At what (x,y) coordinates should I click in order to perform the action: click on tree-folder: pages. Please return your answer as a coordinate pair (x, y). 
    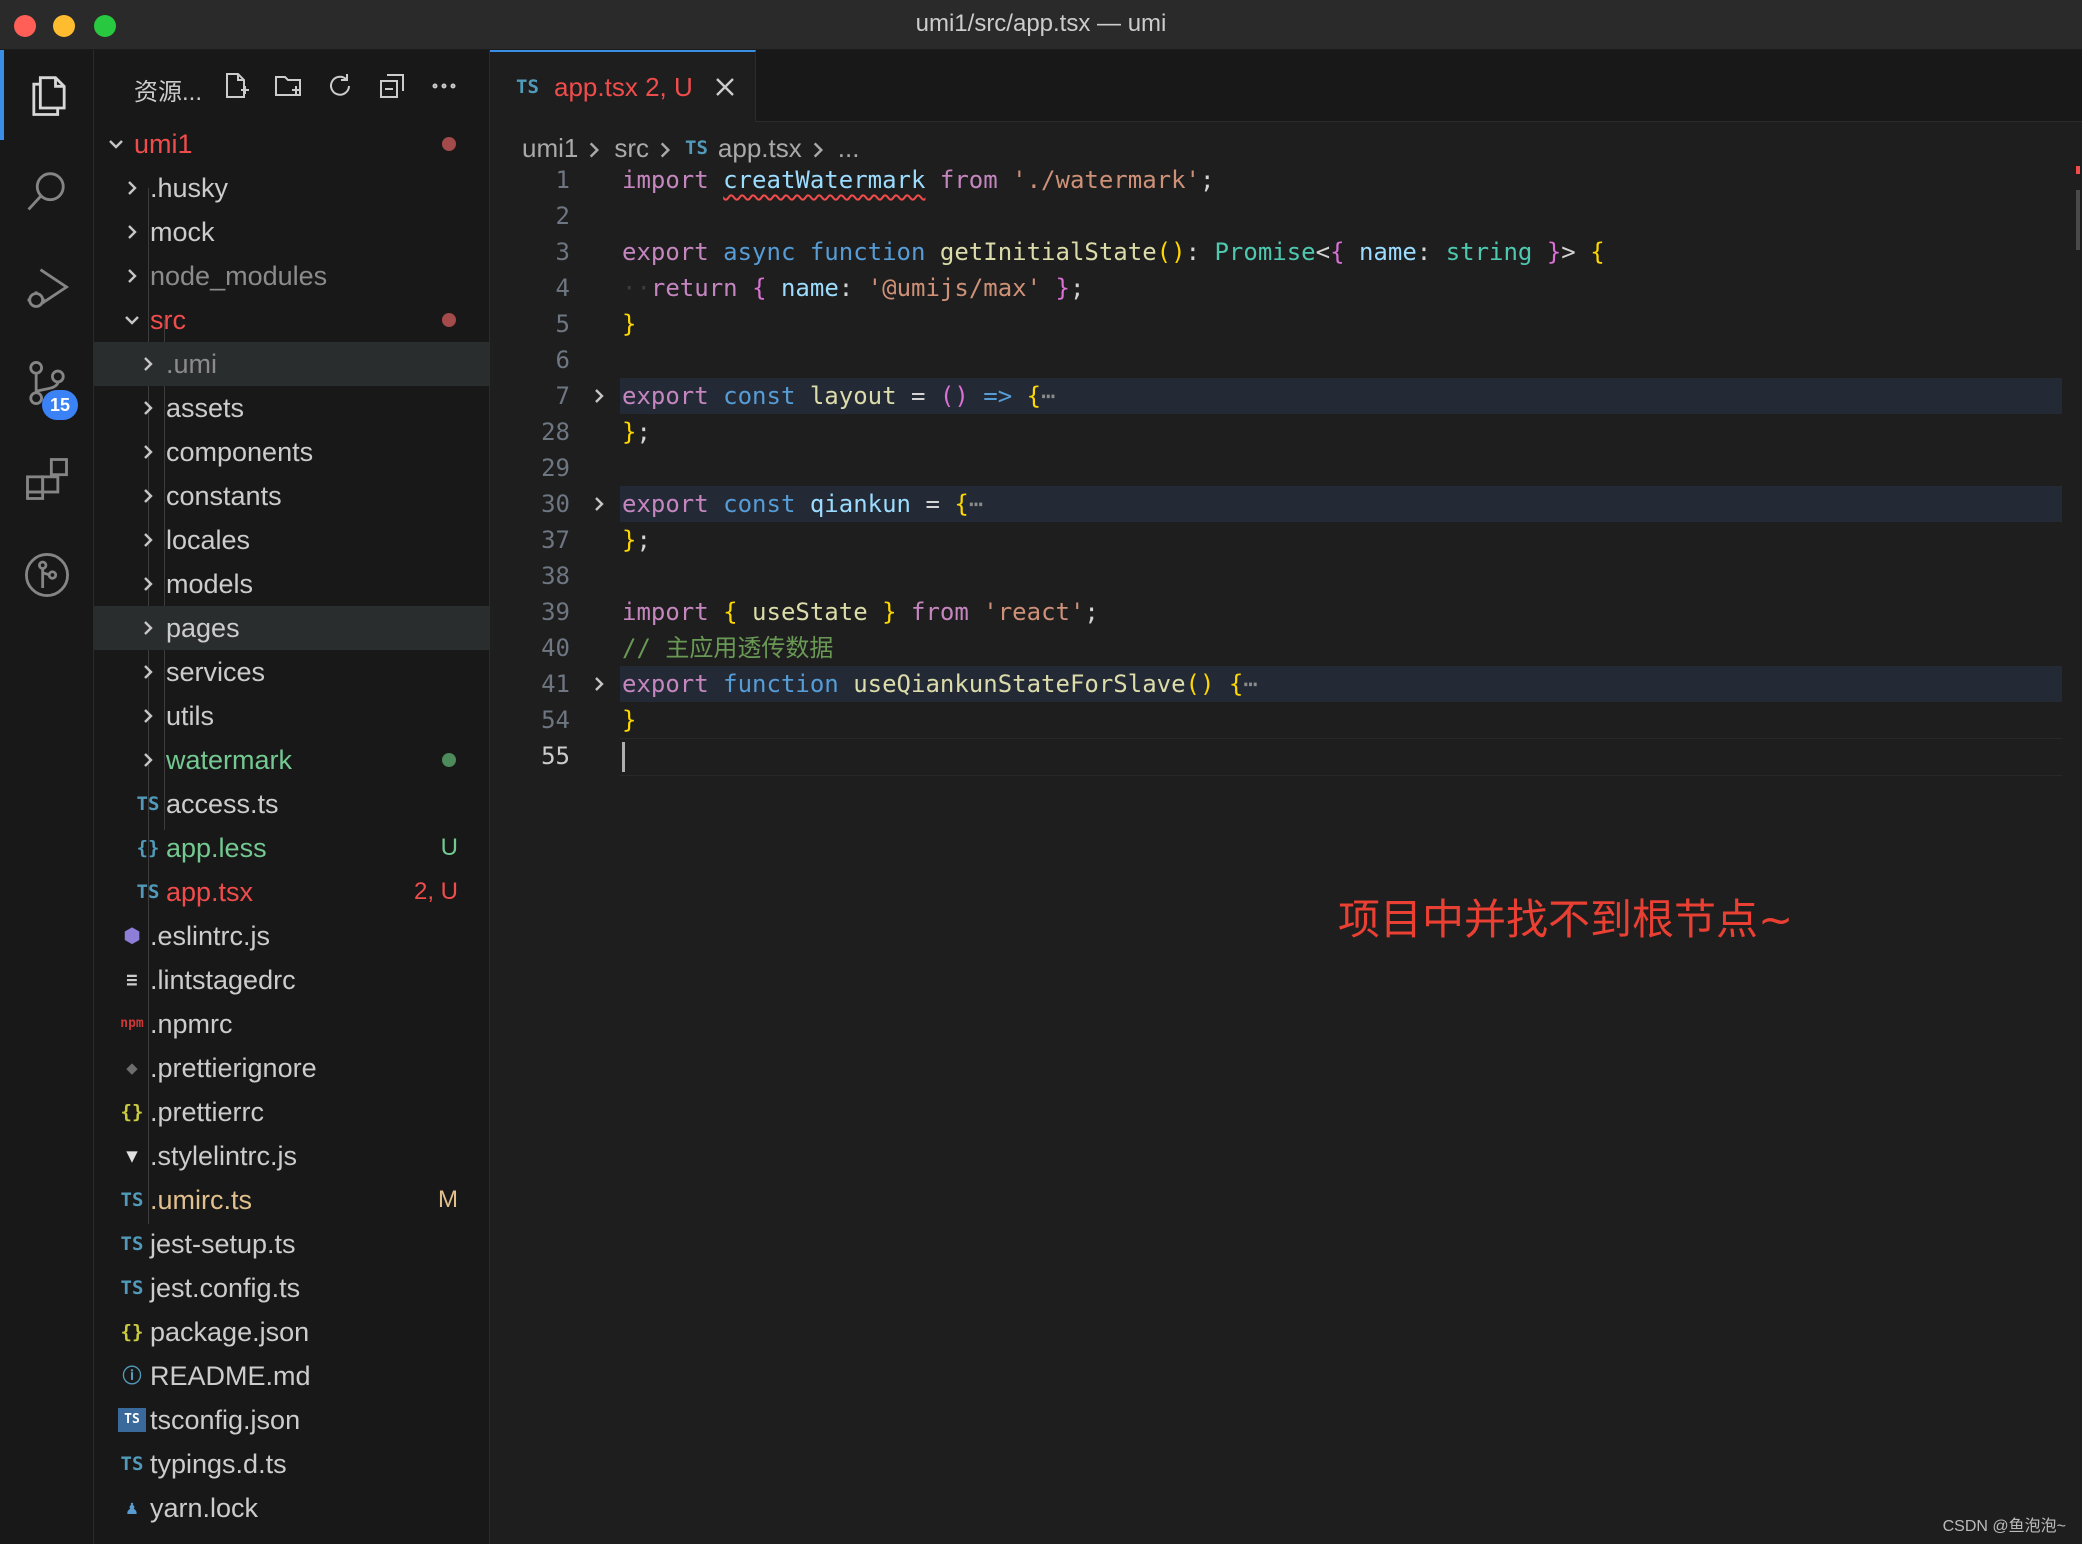
    Looking at the image, I should click on (291, 628).